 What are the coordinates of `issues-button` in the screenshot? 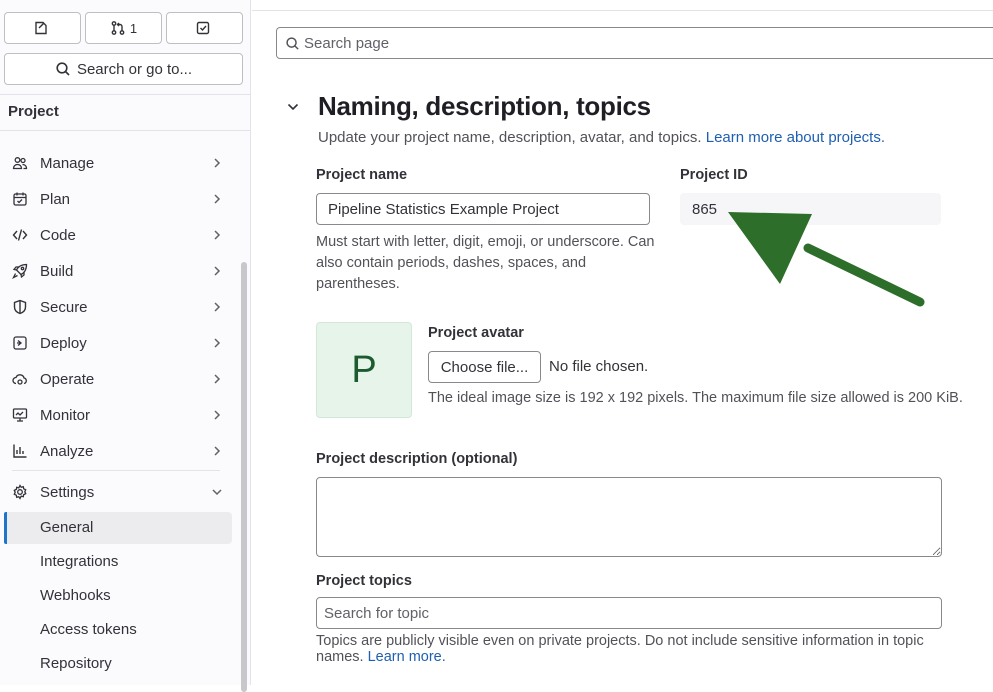 It's located at (42, 28).